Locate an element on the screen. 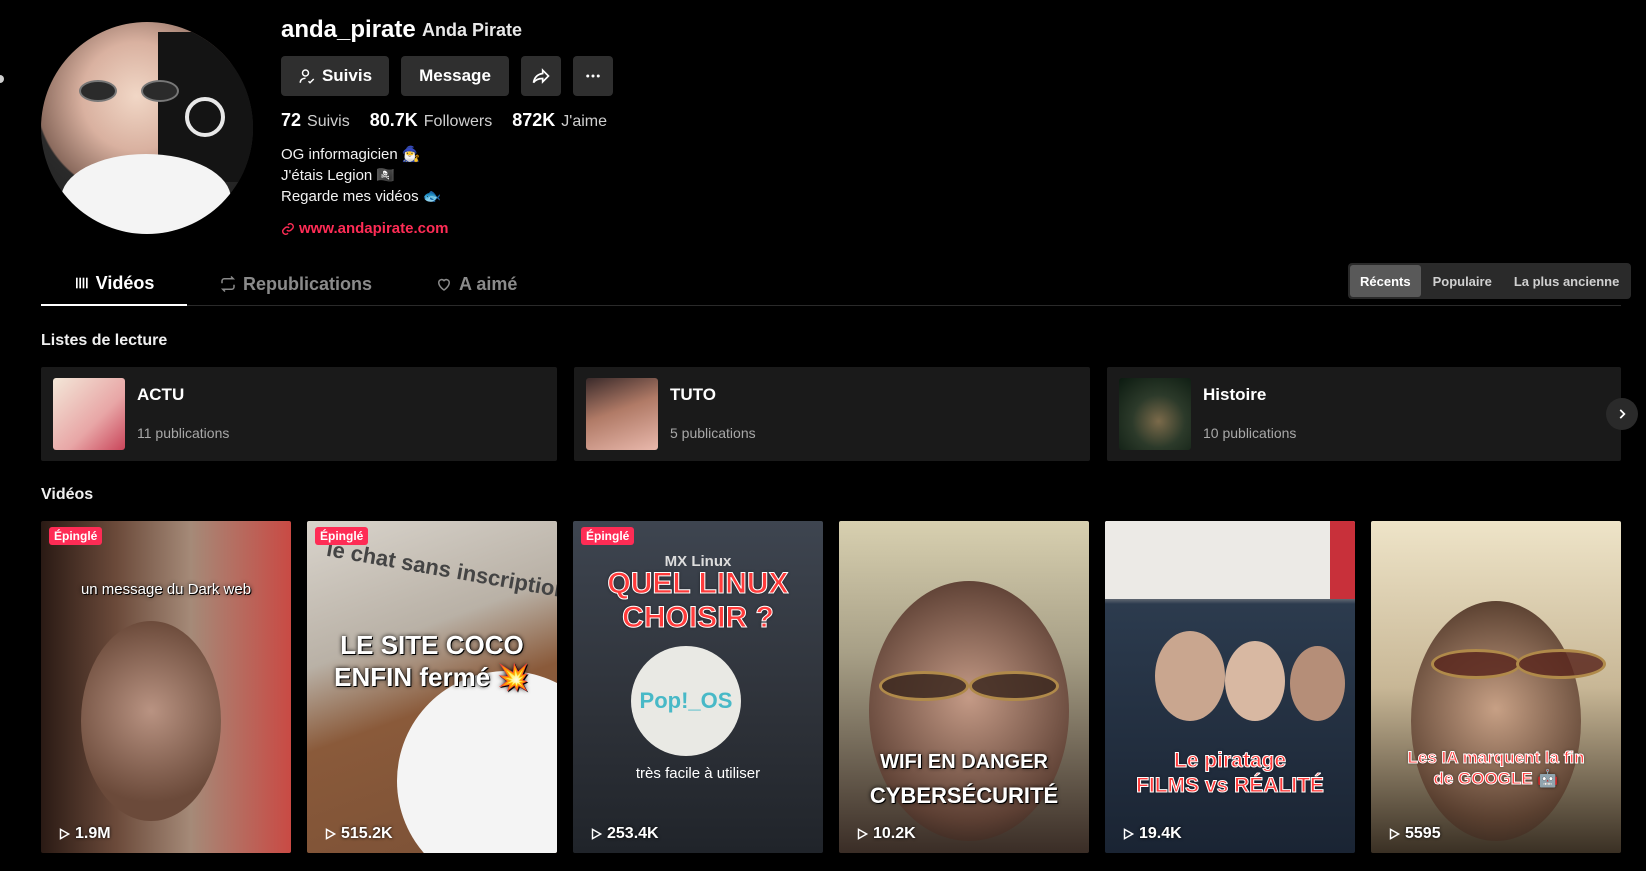 This screenshot has width=1646, height=871. video-caption: QUEL LINUX CHOISIR ? is located at coordinates (698, 601).